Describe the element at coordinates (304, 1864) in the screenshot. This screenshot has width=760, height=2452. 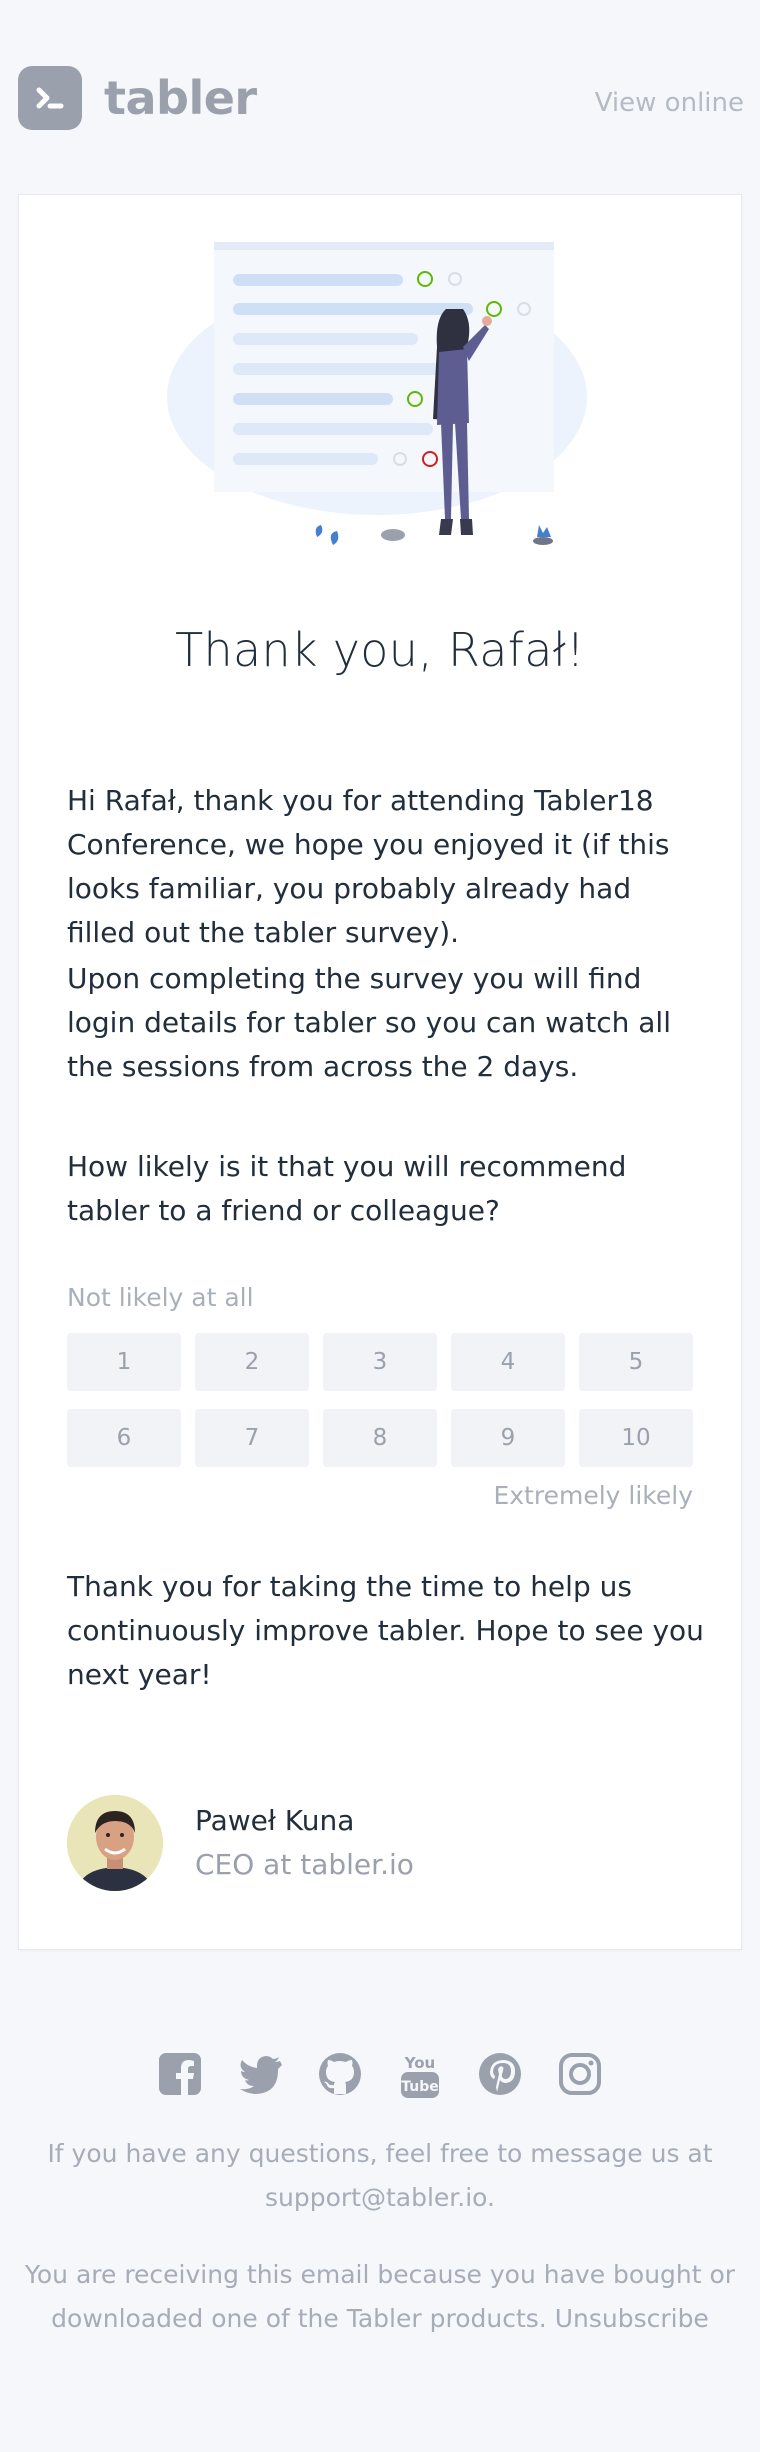
I see `signature-role: CEO at tabler.io` at that location.